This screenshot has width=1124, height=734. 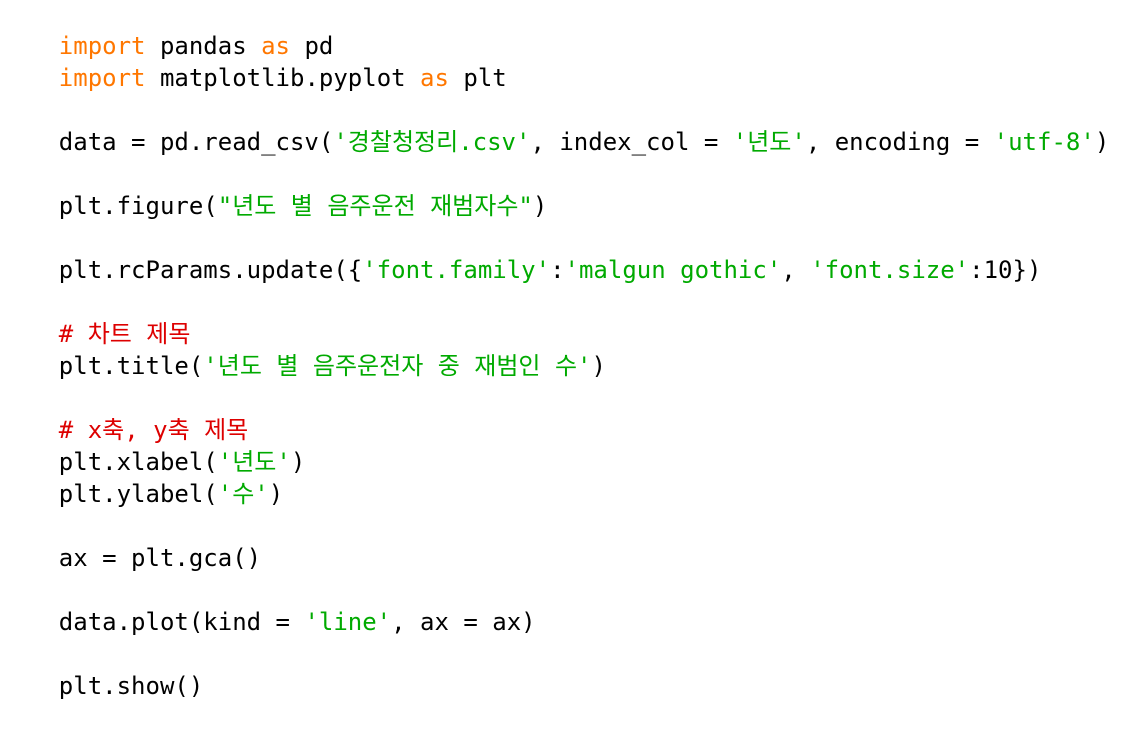 What do you see at coordinates (138, 462) in the screenshot?
I see `code-token: plt.xlabel(` at bounding box center [138, 462].